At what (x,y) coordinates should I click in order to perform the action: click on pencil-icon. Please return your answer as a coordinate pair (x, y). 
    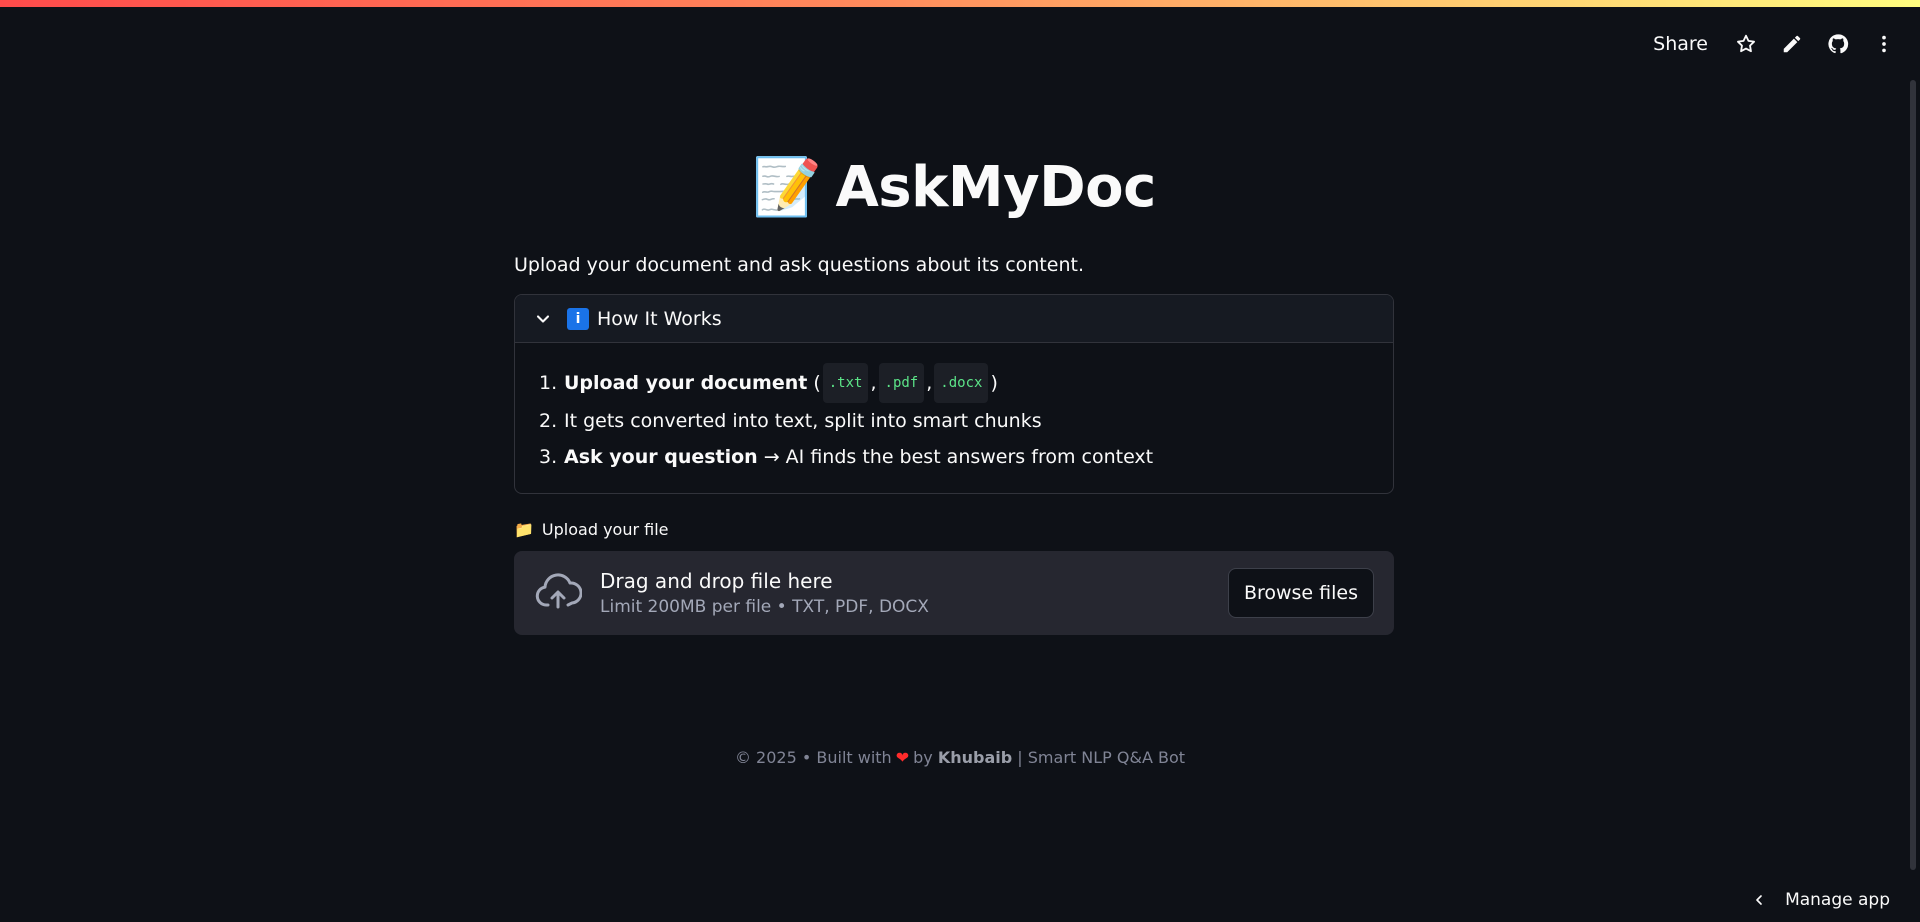
    Looking at the image, I should click on (1792, 44).